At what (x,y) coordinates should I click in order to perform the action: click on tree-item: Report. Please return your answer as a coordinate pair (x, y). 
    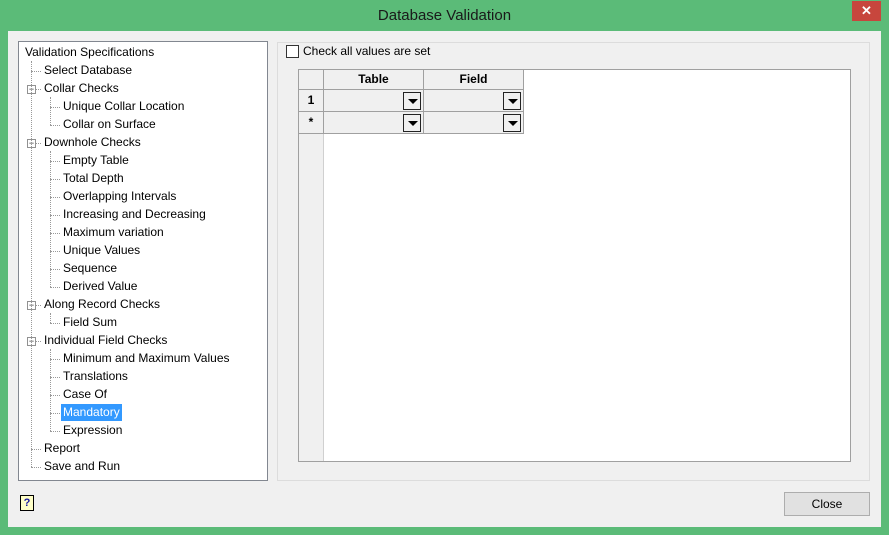
    Looking at the image, I should click on (62, 448).